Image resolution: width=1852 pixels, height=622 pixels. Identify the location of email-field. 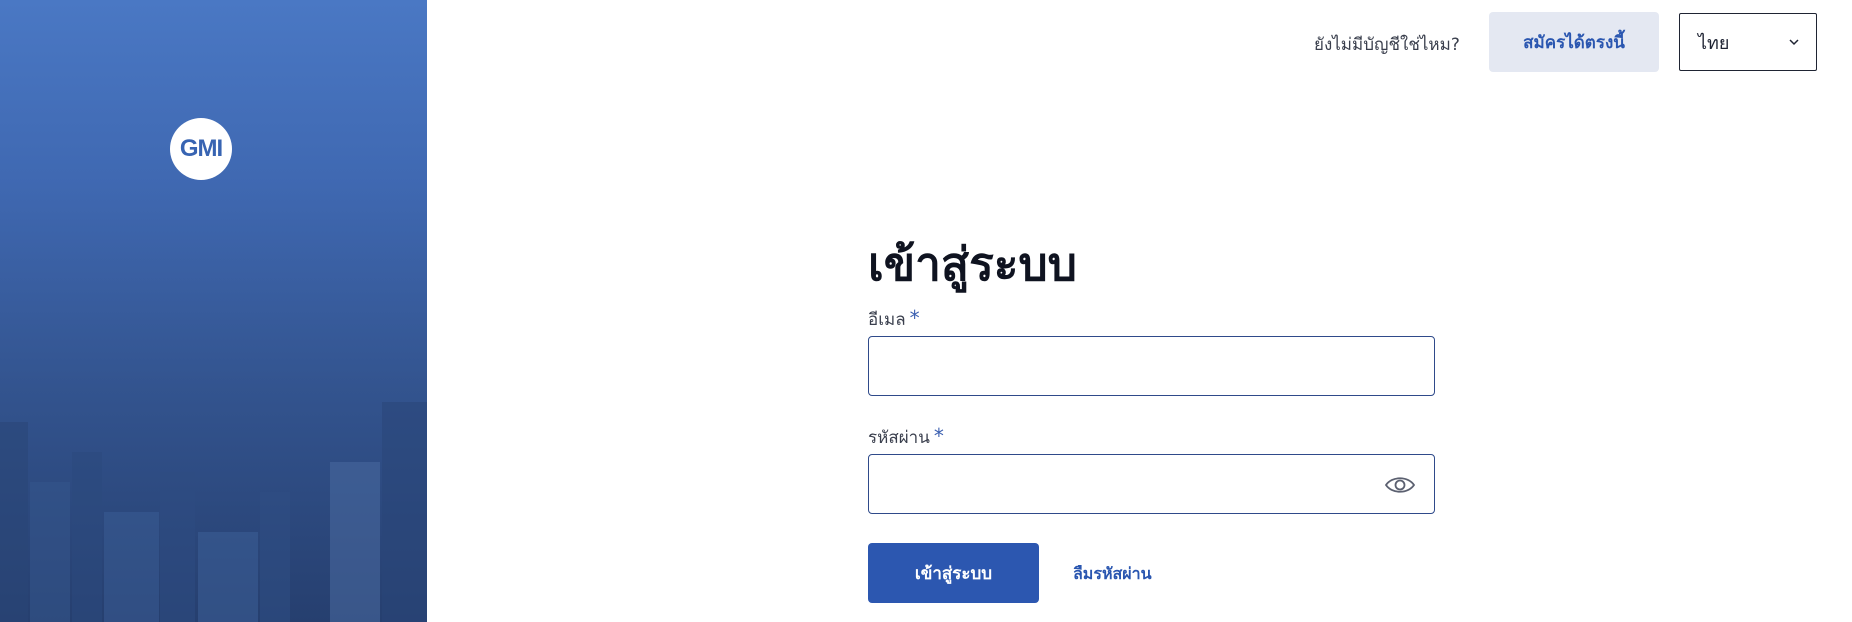
(1151, 366).